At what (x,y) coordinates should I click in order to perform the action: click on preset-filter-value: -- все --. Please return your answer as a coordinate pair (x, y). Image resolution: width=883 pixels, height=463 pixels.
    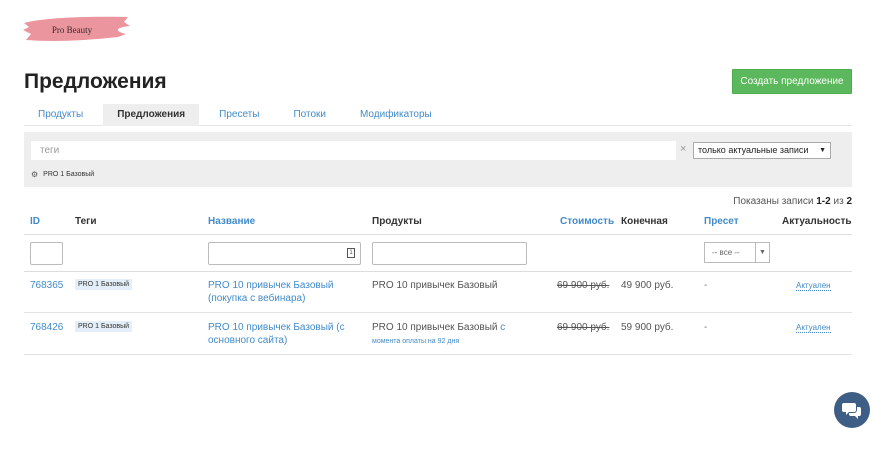
    Looking at the image, I should click on (726, 252).